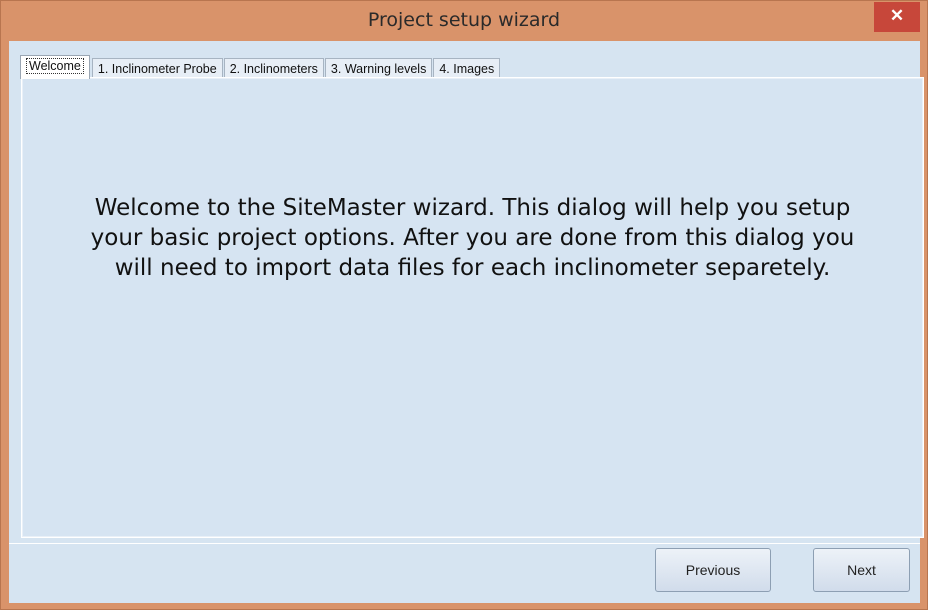 The height and width of the screenshot is (610, 928). I want to click on tab-warning-levels: 3. Warning levels, so click(378, 68).